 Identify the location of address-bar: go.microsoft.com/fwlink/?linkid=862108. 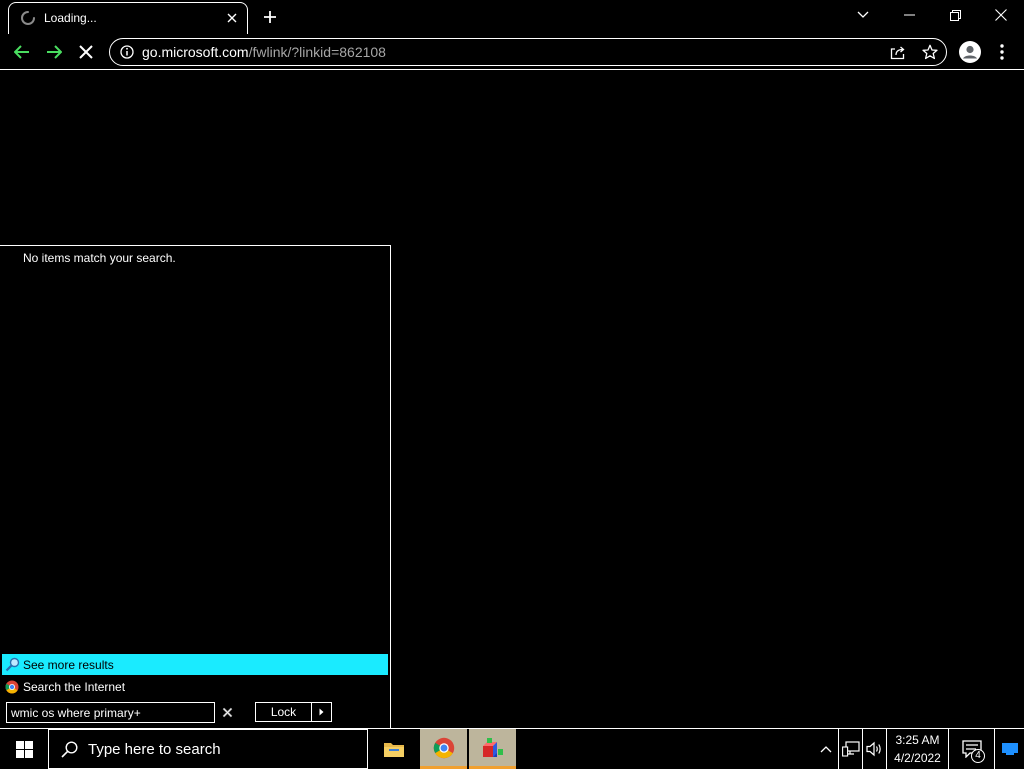
(528, 52).